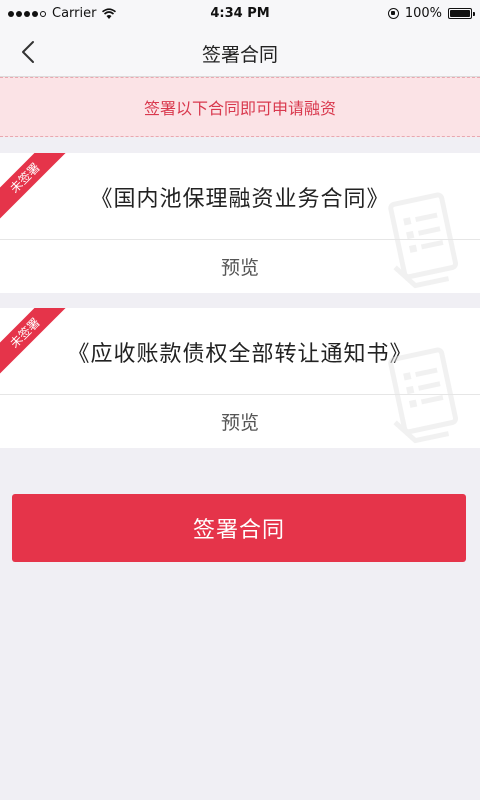  I want to click on status-bar: Carrier 4:34 PM 100%, so click(240, 14).